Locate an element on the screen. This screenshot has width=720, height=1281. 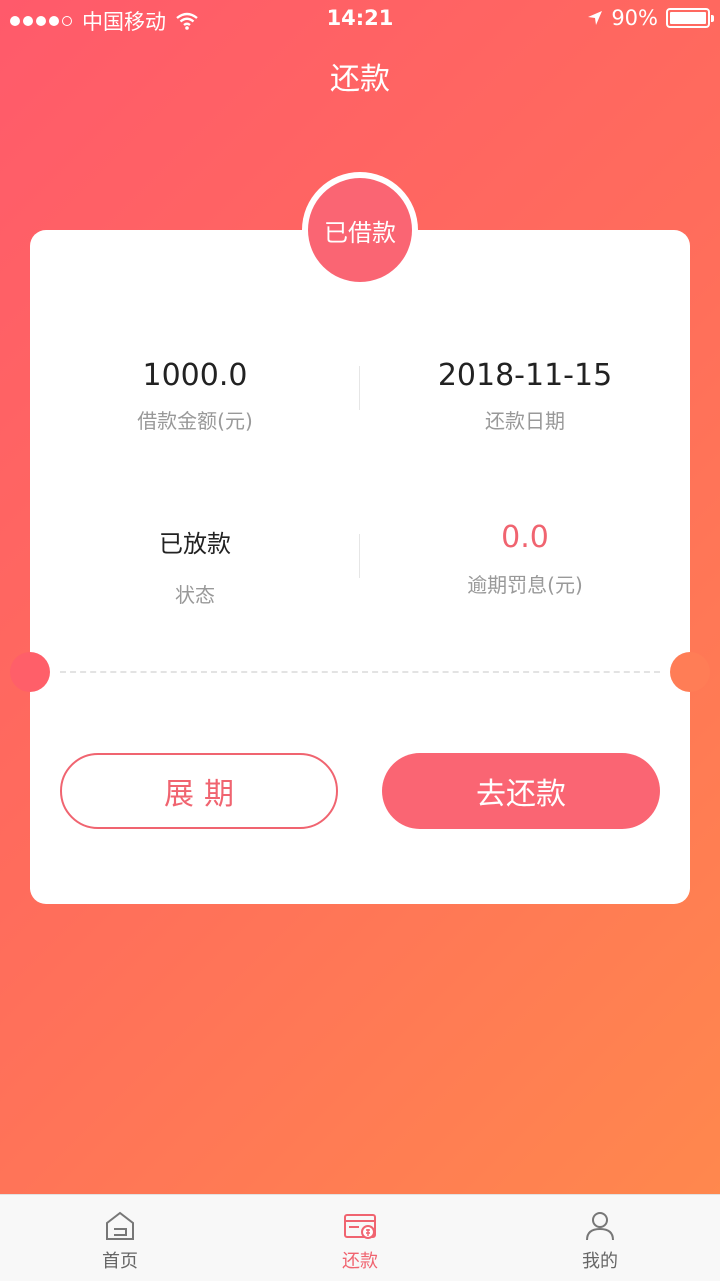
status-bar: 中国移动 14:21 90% is located at coordinates (360, 19).